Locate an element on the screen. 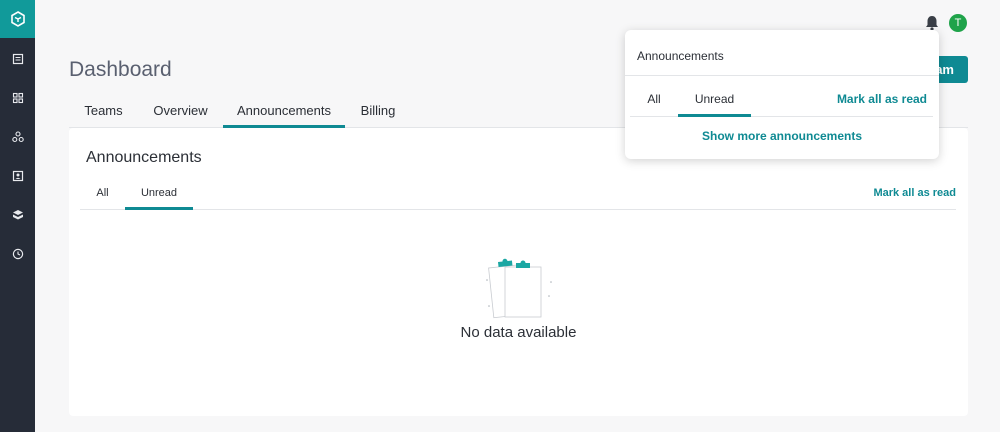  popover-tab-all: All is located at coordinates (654, 102).